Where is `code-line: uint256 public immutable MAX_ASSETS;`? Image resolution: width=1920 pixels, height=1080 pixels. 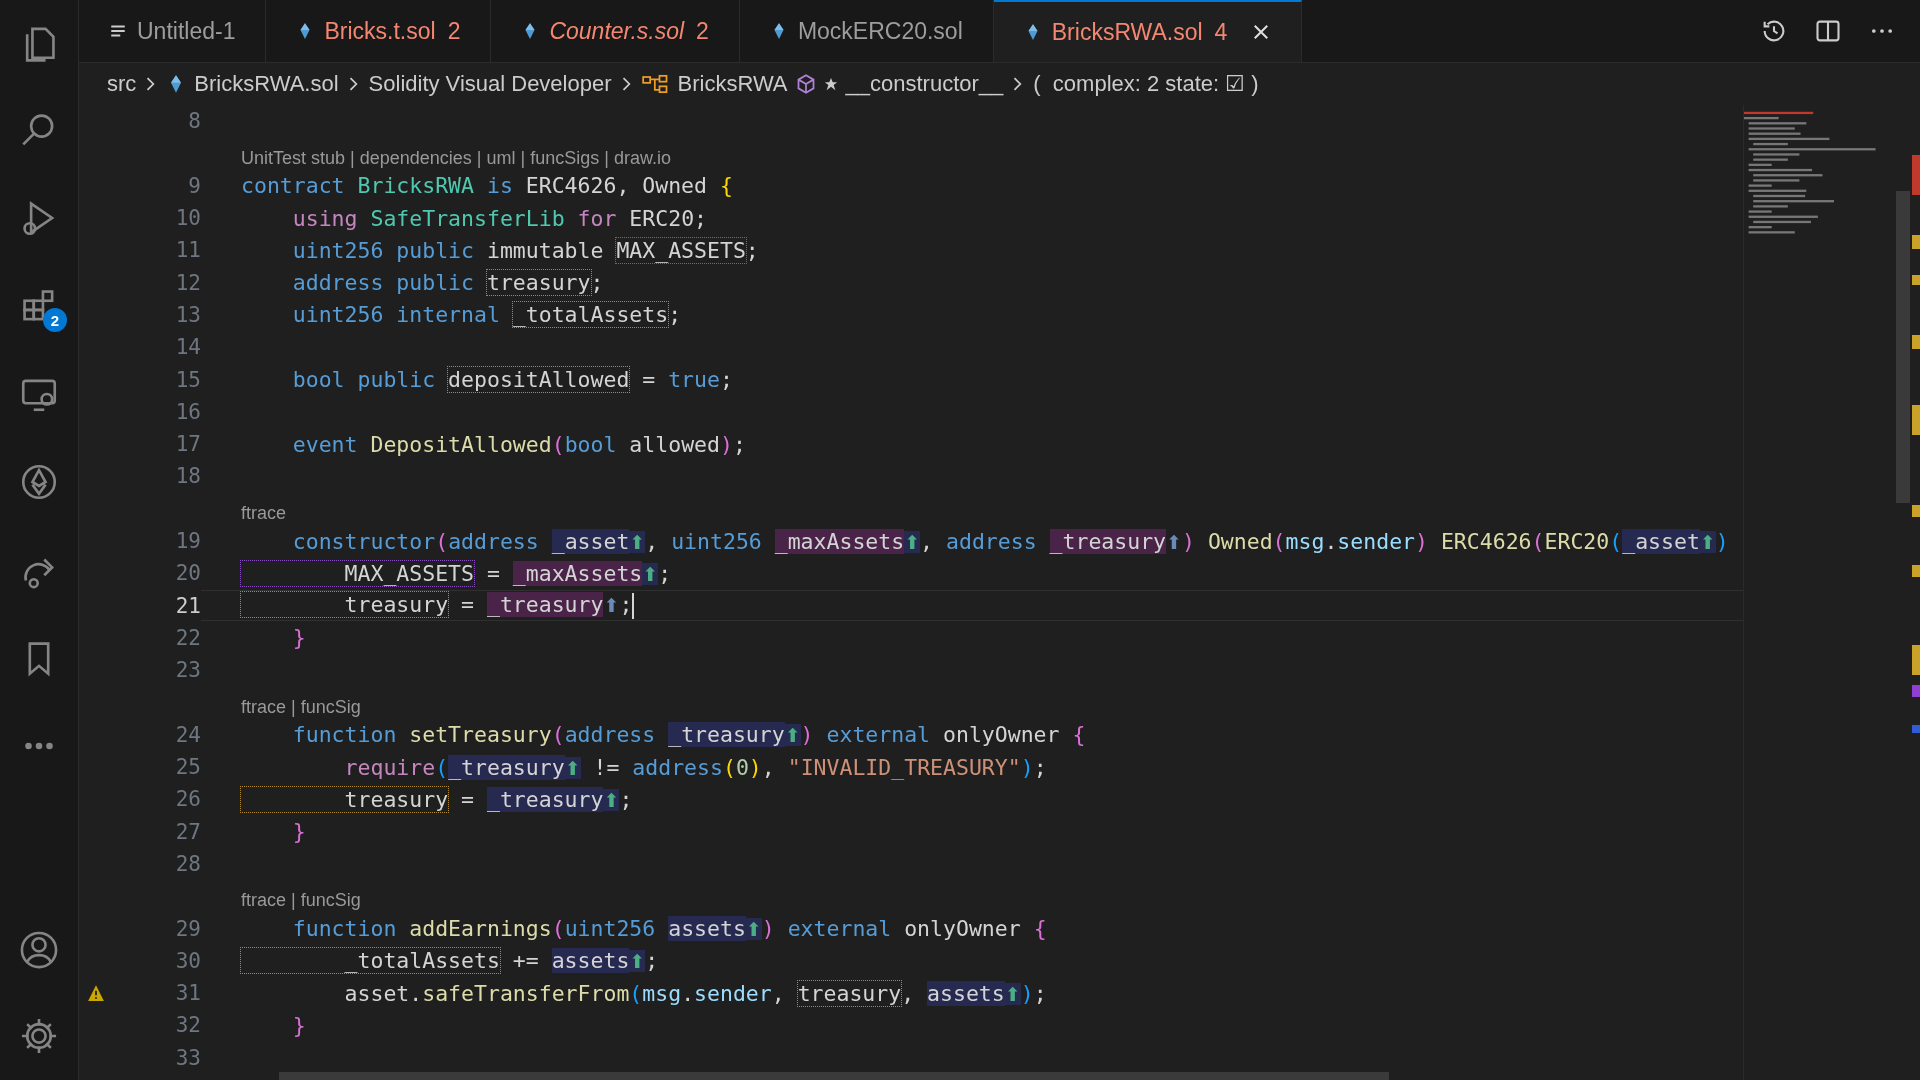
code-line: uint256 public immutable MAX_ASSETS; is located at coordinates (525, 250).